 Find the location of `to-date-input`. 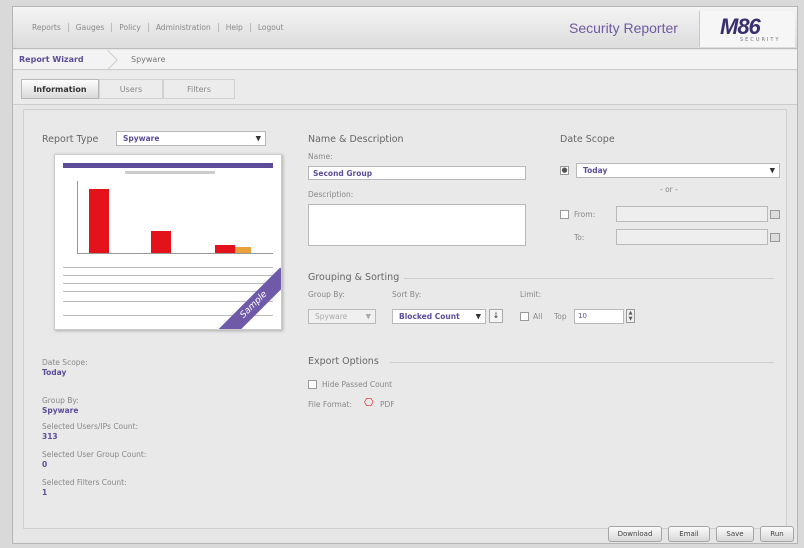

to-date-input is located at coordinates (692, 237).